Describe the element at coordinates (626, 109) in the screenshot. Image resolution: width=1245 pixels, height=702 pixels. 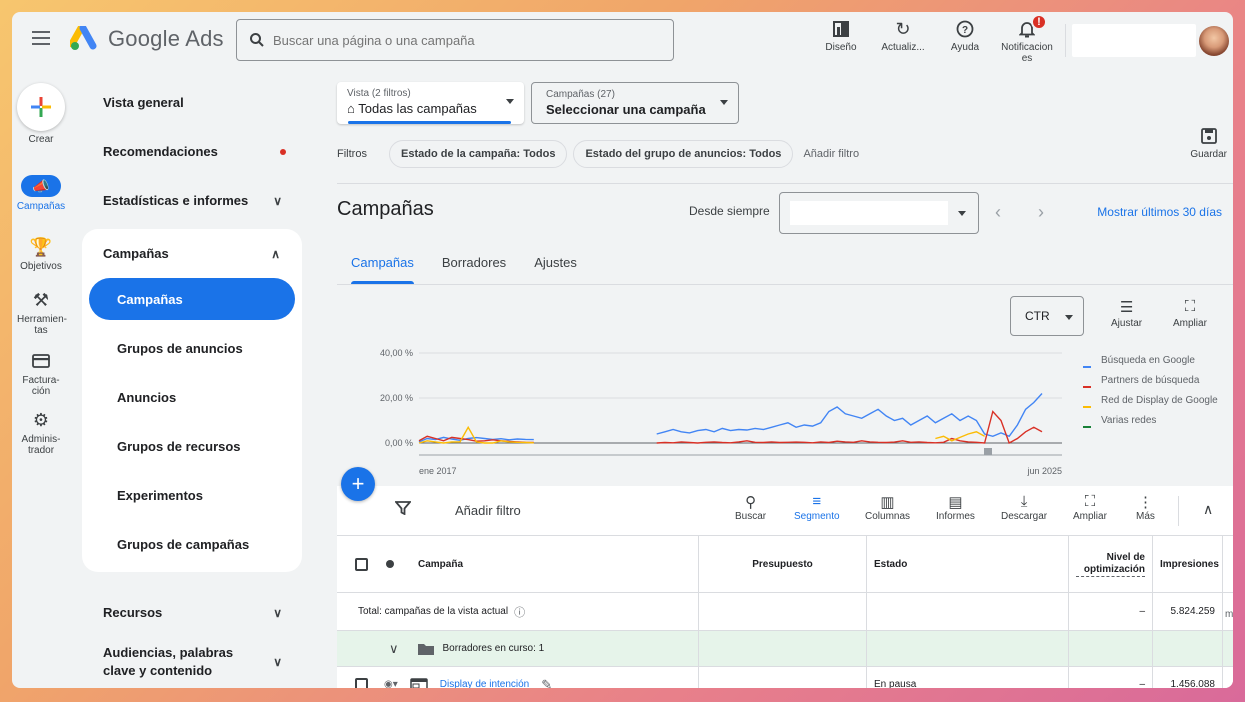
I see `campaign-select-text: Seleccionar una campaña` at that location.